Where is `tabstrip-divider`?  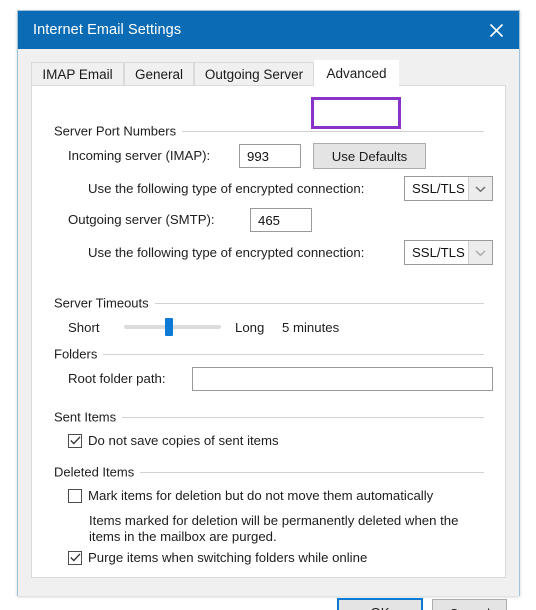
tabstrip-divider is located at coordinates (268, 85).